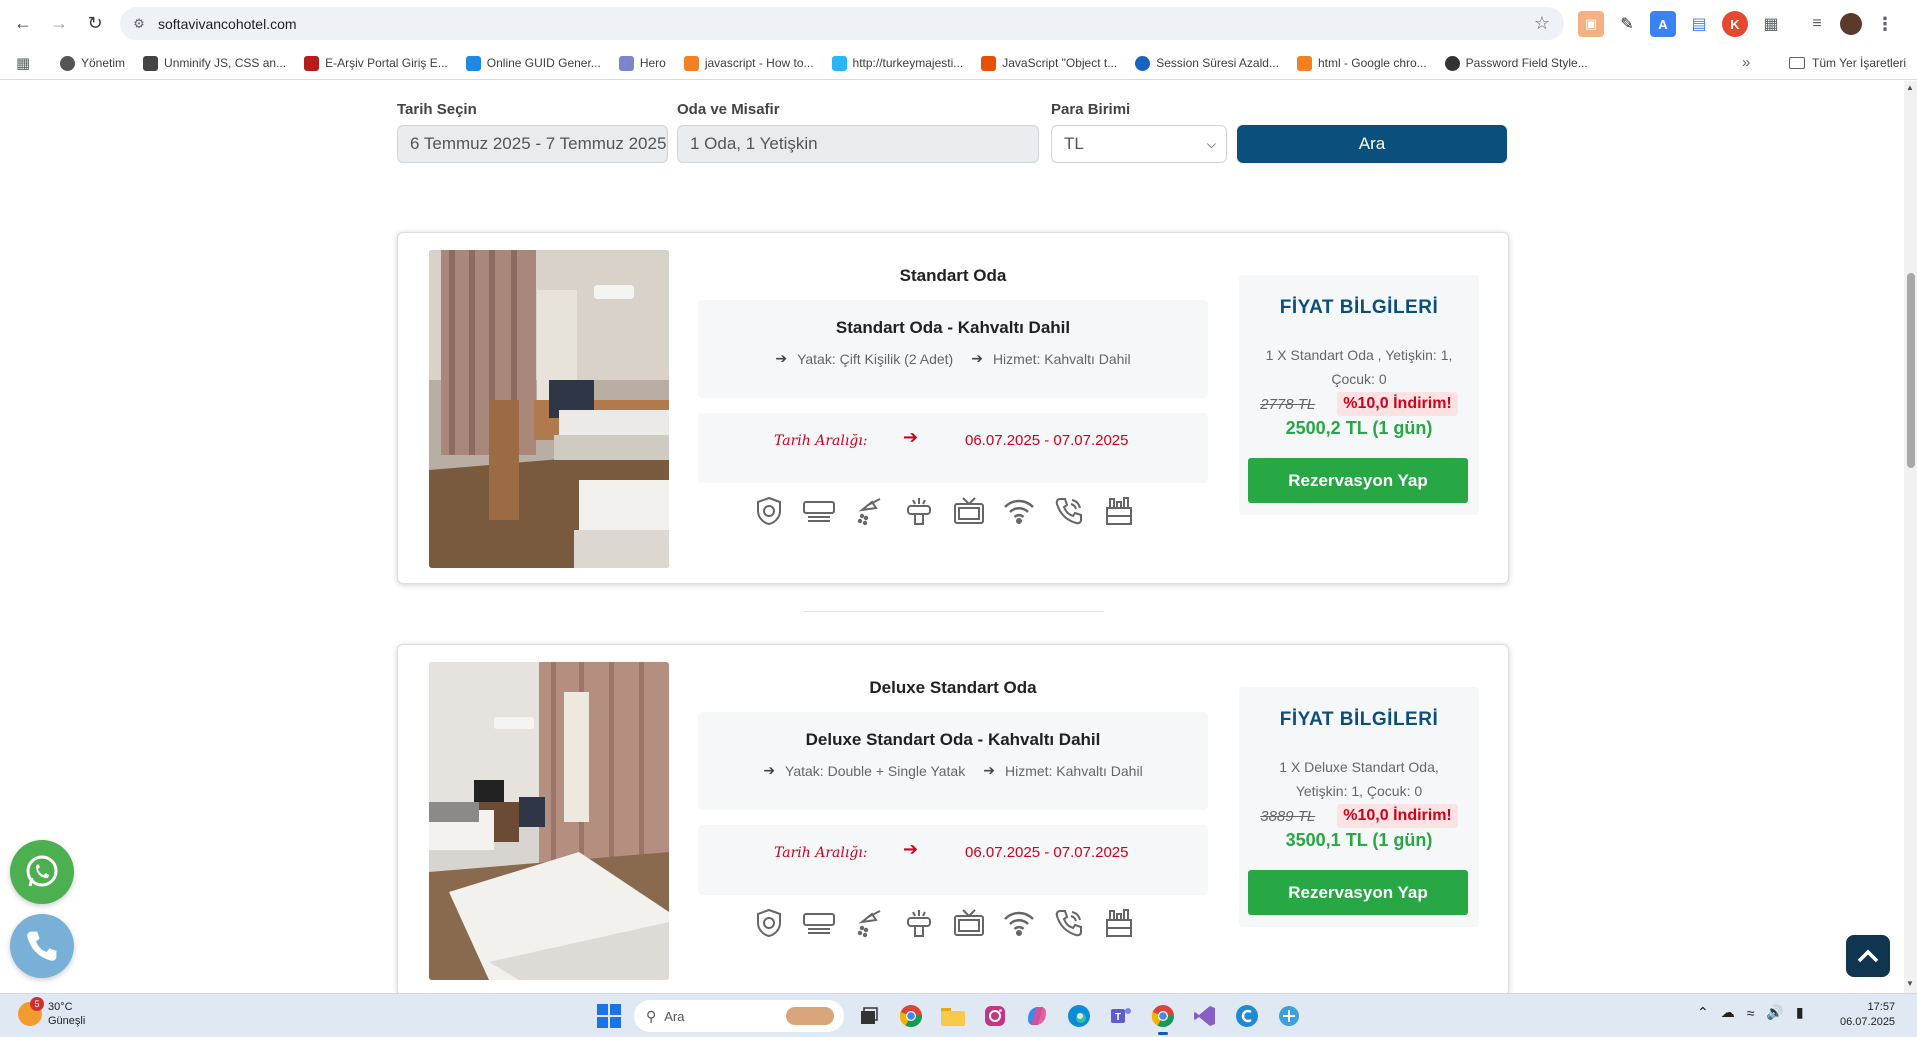 This screenshot has width=1917, height=1037. Describe the element at coordinates (869, 923) in the screenshot. I see `shower-icon` at that location.